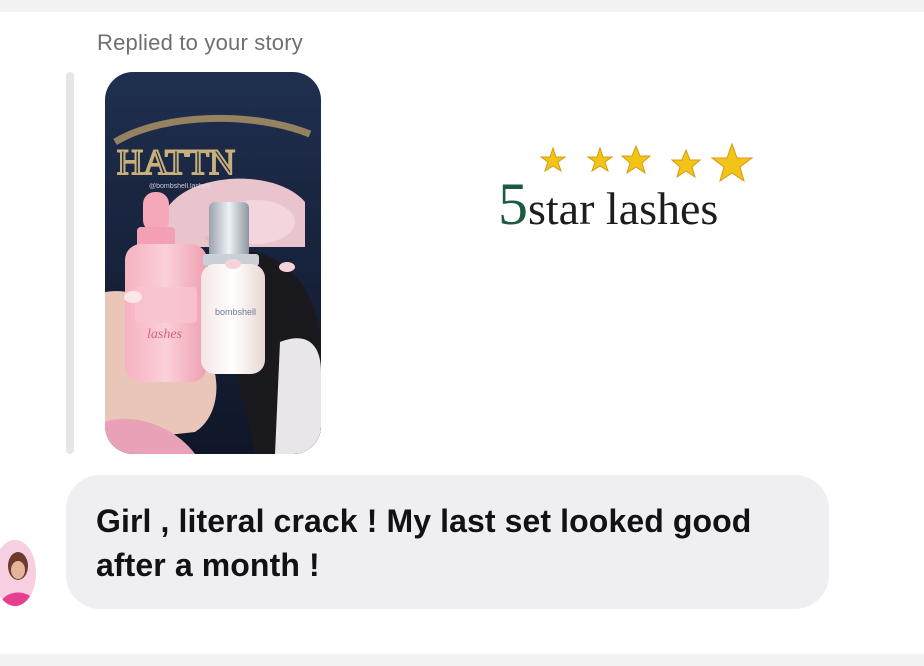 This screenshot has width=924, height=666. I want to click on replied-to-story-label: Replied to your story, so click(200, 42).